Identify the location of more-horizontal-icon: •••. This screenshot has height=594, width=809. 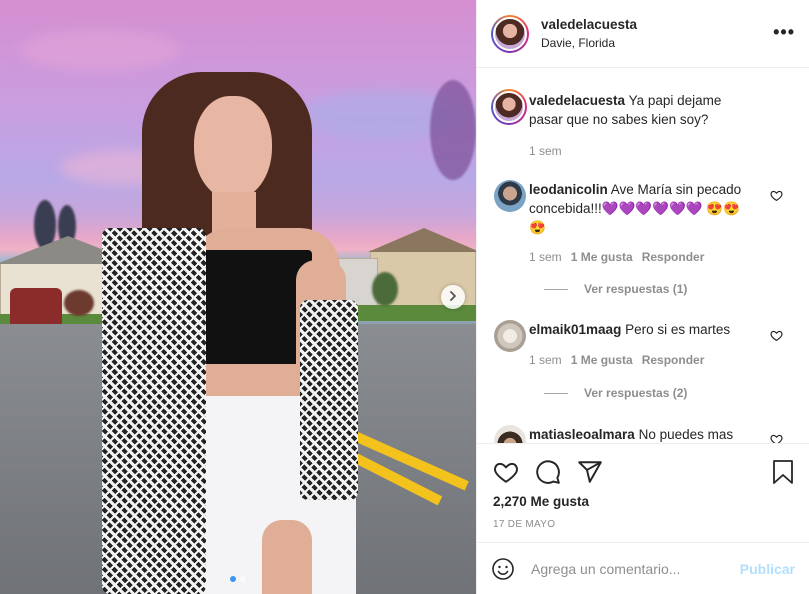
(784, 32).